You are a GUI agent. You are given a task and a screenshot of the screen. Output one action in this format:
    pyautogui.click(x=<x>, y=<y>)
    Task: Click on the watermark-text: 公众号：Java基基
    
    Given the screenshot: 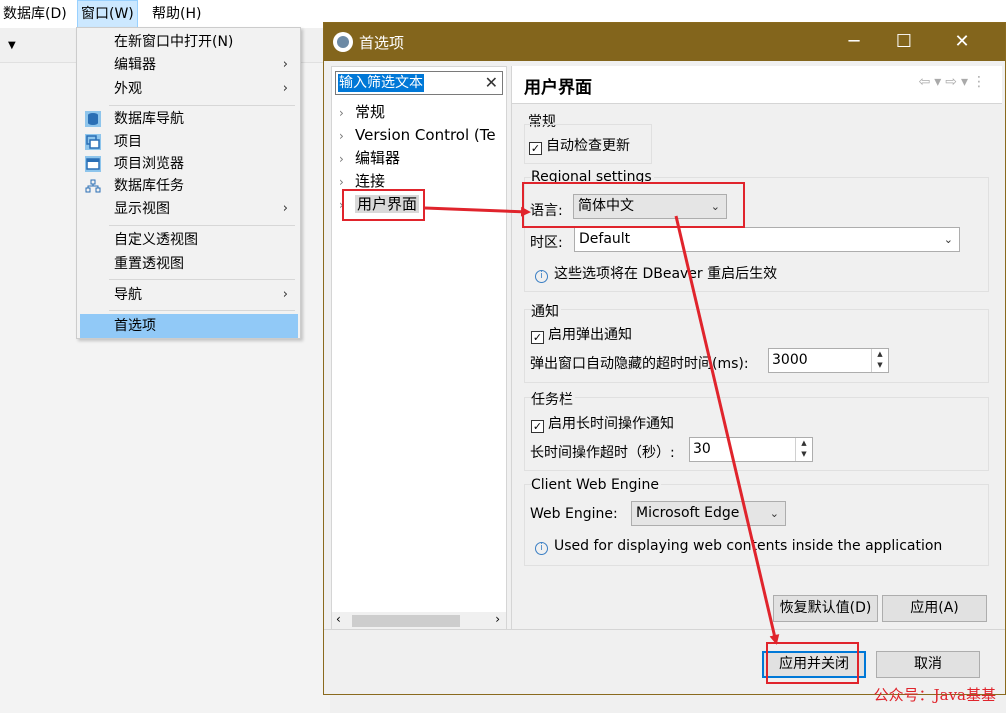 What is the action you would take?
    pyautogui.click(x=934, y=695)
    